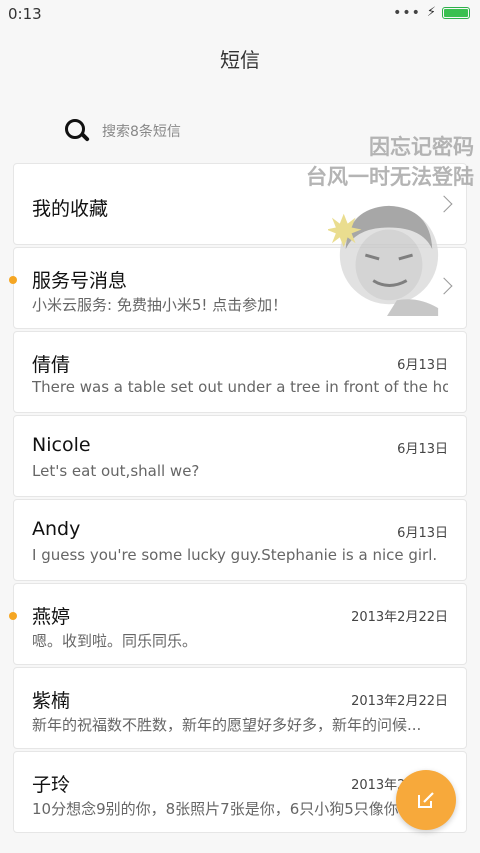 The image size is (480, 853). What do you see at coordinates (390, 162) in the screenshot?
I see `watermark: 因忘记密码 台风一时无法登陆` at bounding box center [390, 162].